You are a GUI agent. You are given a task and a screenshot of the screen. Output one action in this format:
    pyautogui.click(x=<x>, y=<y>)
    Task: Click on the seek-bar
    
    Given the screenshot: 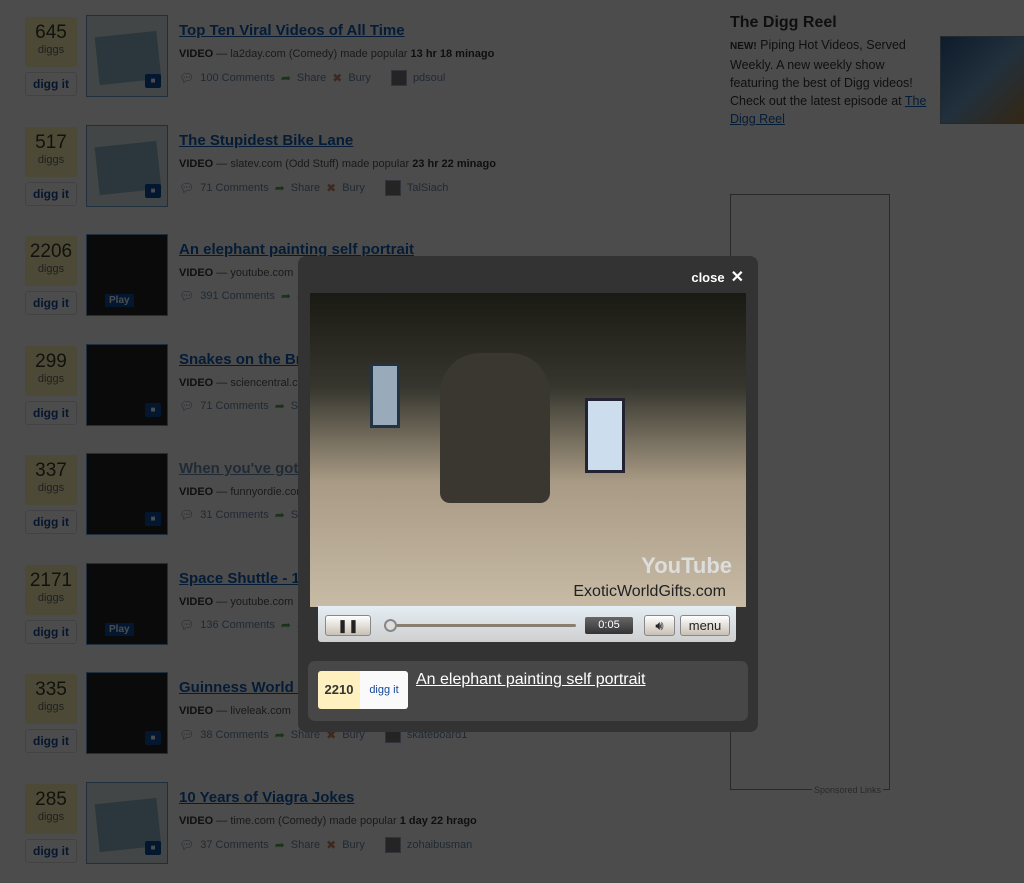 What is the action you would take?
    pyautogui.click(x=480, y=625)
    